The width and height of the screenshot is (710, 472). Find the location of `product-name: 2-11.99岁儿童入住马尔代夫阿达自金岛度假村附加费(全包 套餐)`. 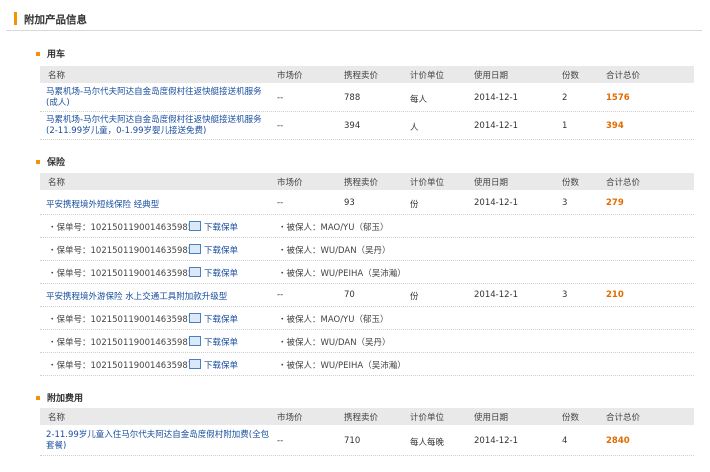

product-name: 2-11.99岁儿童入住马尔代夫阿达自金岛度假村附加费(全包 套餐) is located at coordinates (162, 441).